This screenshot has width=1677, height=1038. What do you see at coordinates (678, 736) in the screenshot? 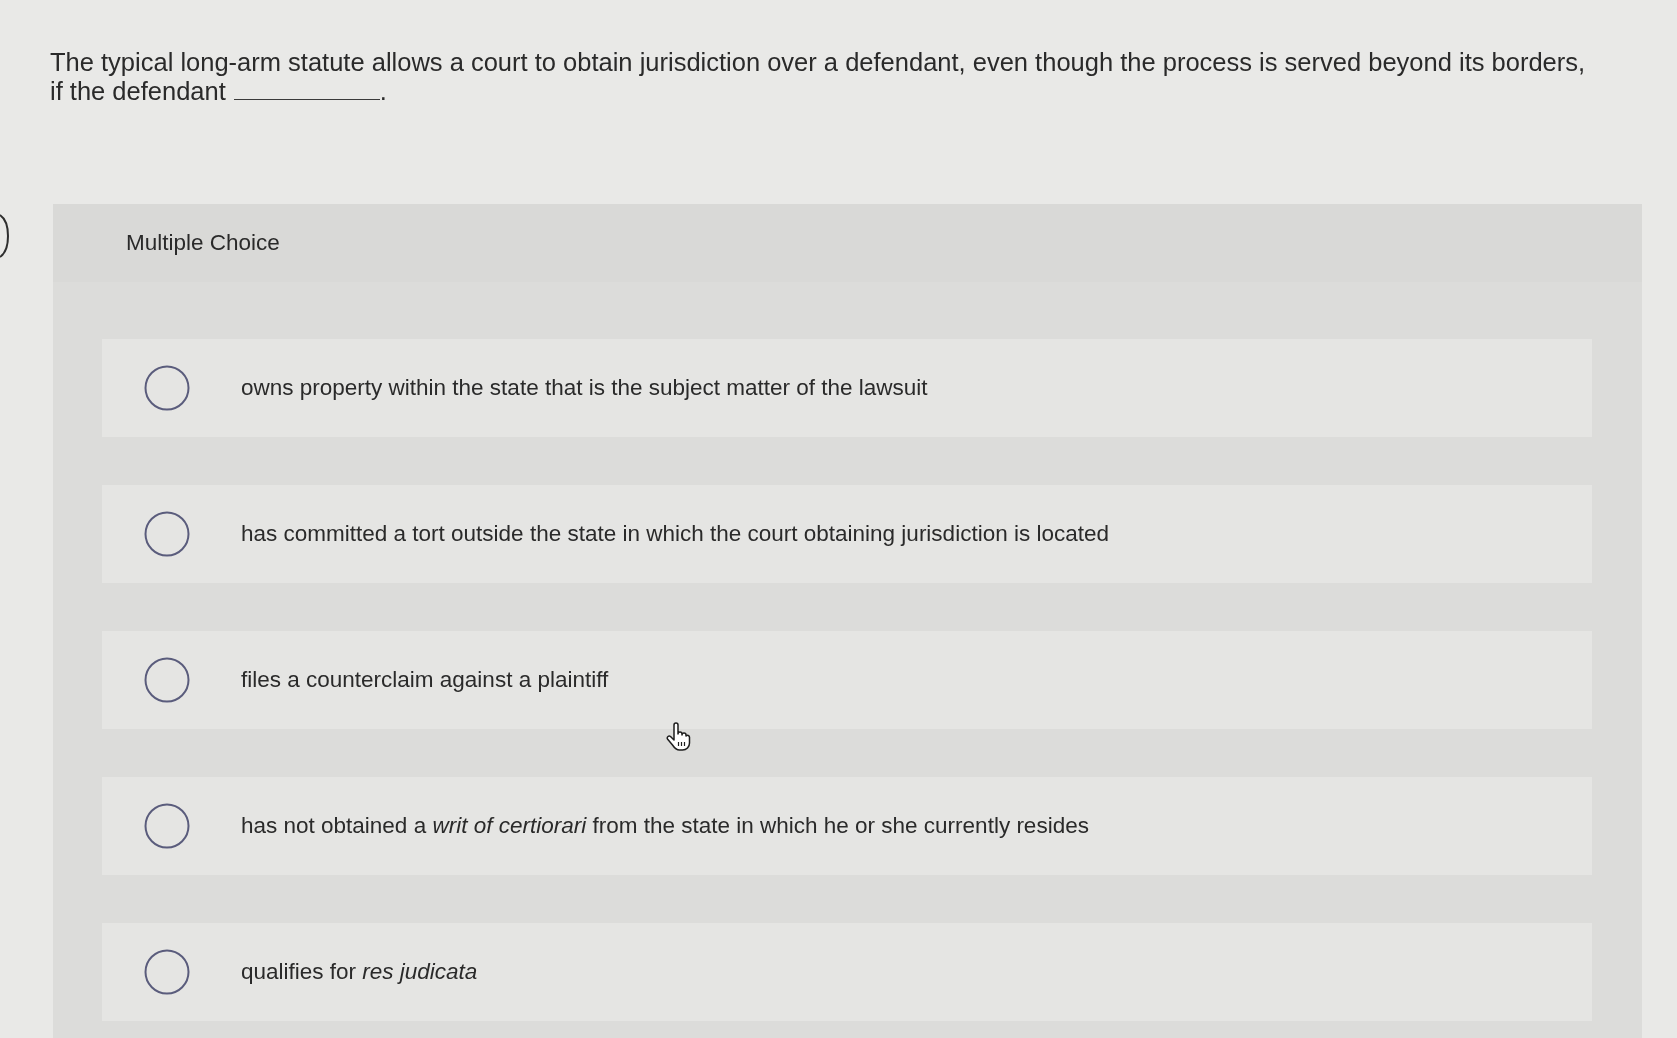
I see `hand-pointer-icon` at bounding box center [678, 736].